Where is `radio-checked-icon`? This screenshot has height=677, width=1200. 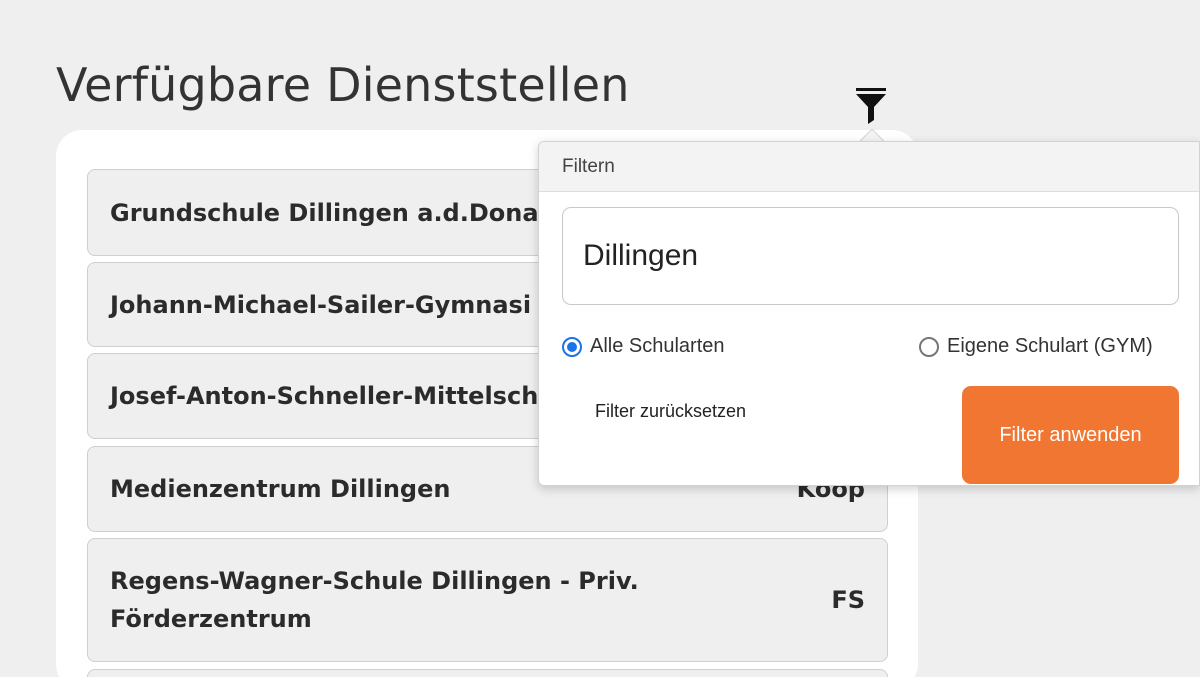 radio-checked-icon is located at coordinates (572, 346).